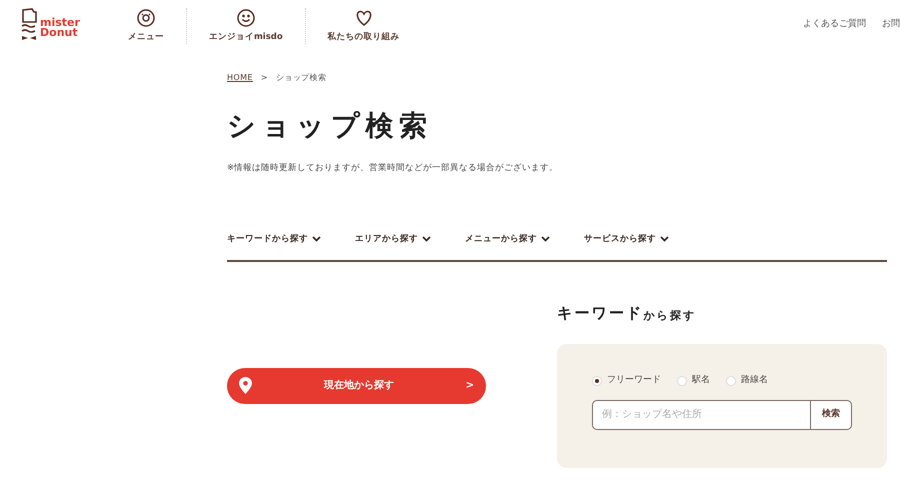 The width and height of the screenshot is (900, 489). What do you see at coordinates (60, 33) in the screenshot?
I see `logo-text: Donut` at bounding box center [60, 33].